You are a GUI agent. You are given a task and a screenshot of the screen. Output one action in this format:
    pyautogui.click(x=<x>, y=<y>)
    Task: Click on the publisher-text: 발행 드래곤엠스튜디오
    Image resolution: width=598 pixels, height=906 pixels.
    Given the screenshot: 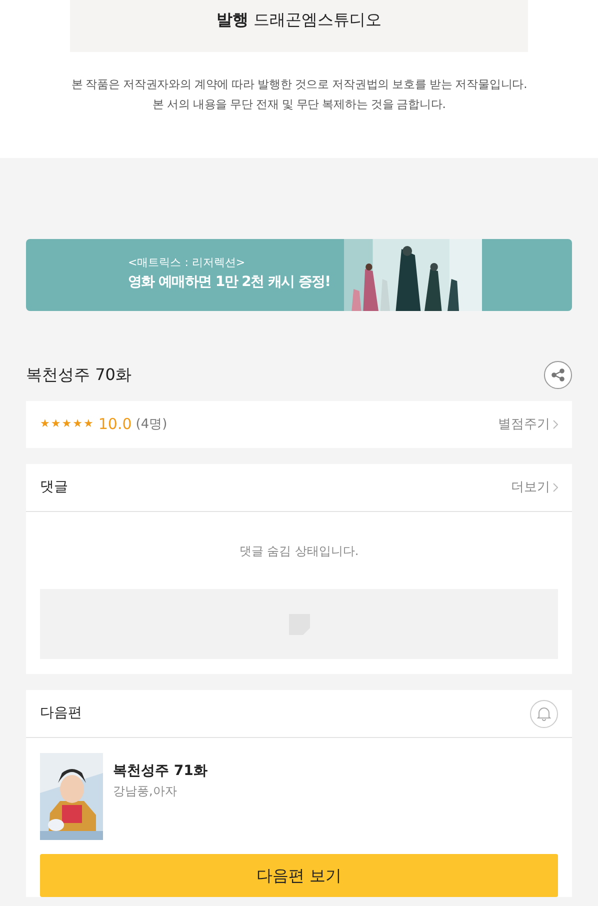 What is the action you would take?
    pyautogui.click(x=299, y=20)
    